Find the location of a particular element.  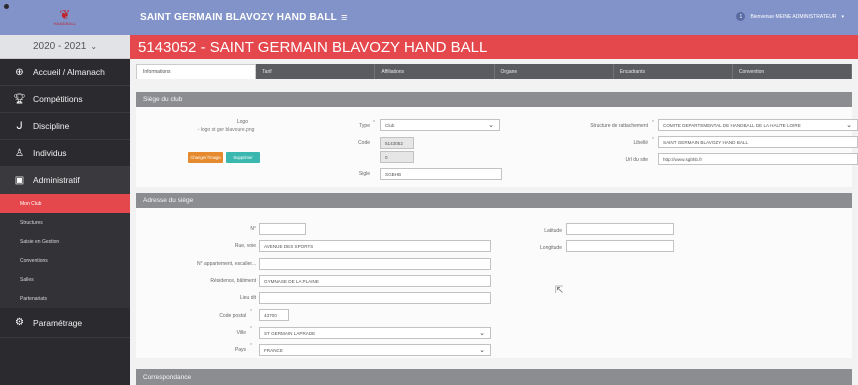

caret-down-icon: ▾ is located at coordinates (842, 16).